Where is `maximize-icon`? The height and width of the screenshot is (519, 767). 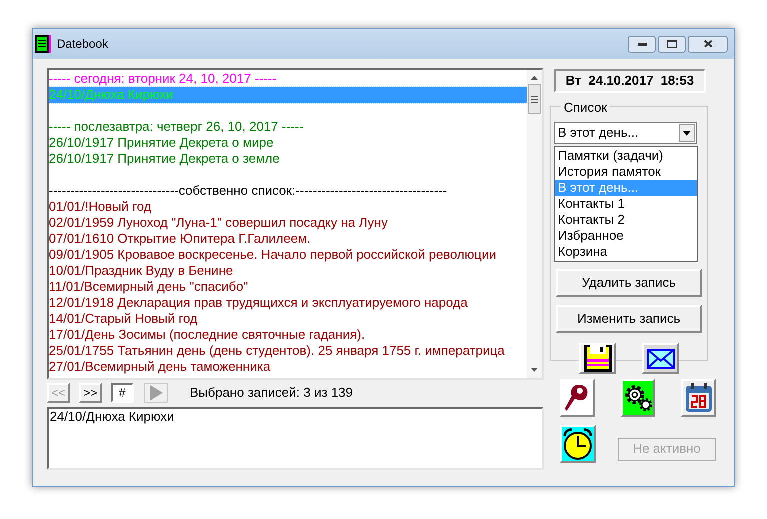
maximize-icon is located at coordinates (672, 44).